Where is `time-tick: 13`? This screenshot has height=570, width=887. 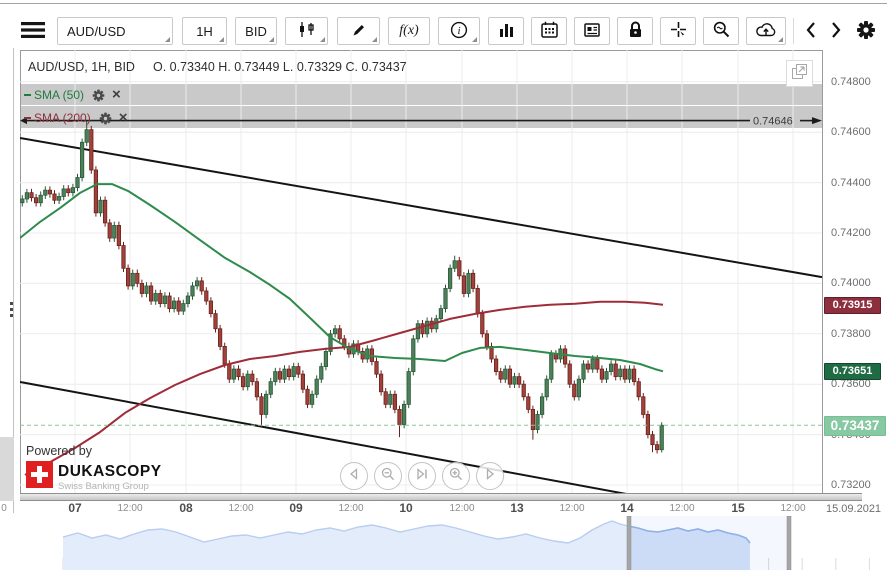
time-tick: 13 is located at coordinates (517, 508).